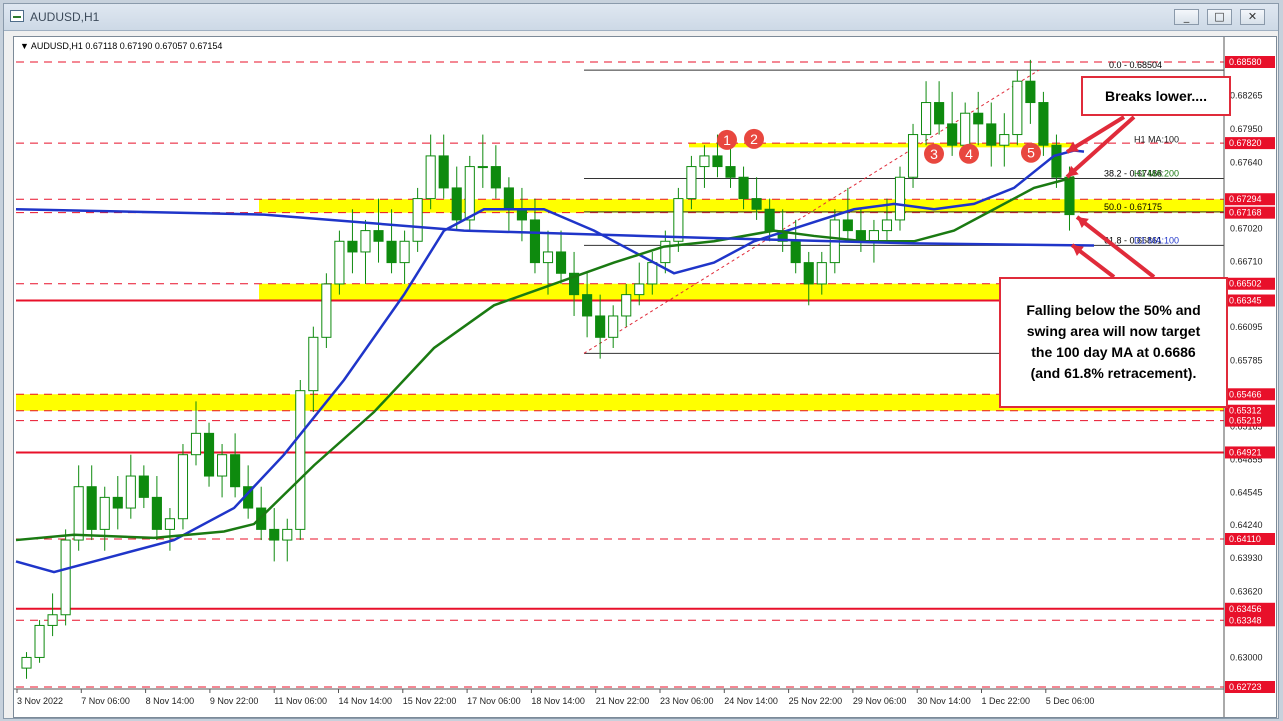  I want to click on marker-4-label: 4, so click(969, 154).